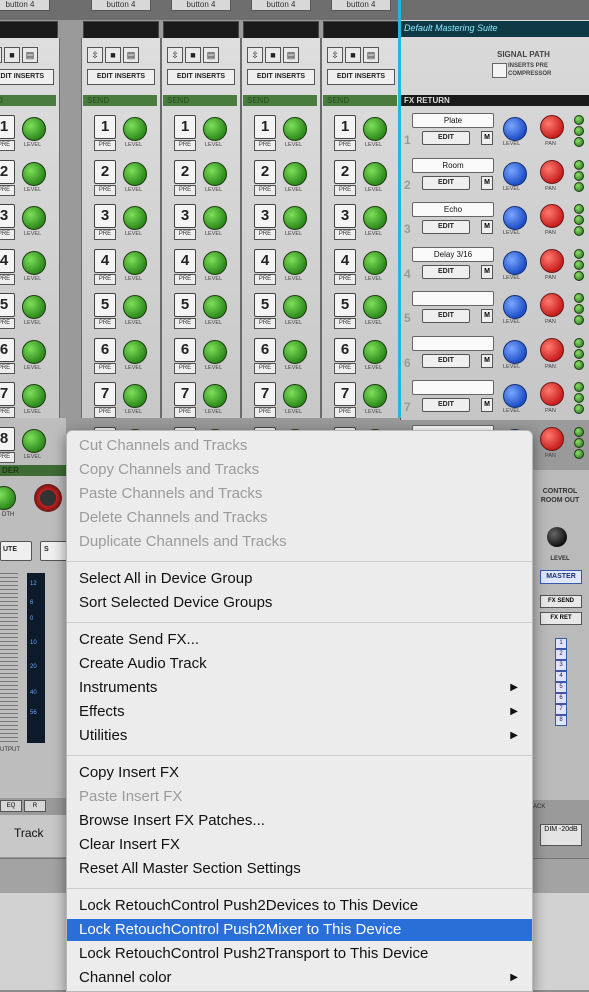 The height and width of the screenshot is (992, 589). I want to click on control-room-channel-button: 2, so click(561, 654).